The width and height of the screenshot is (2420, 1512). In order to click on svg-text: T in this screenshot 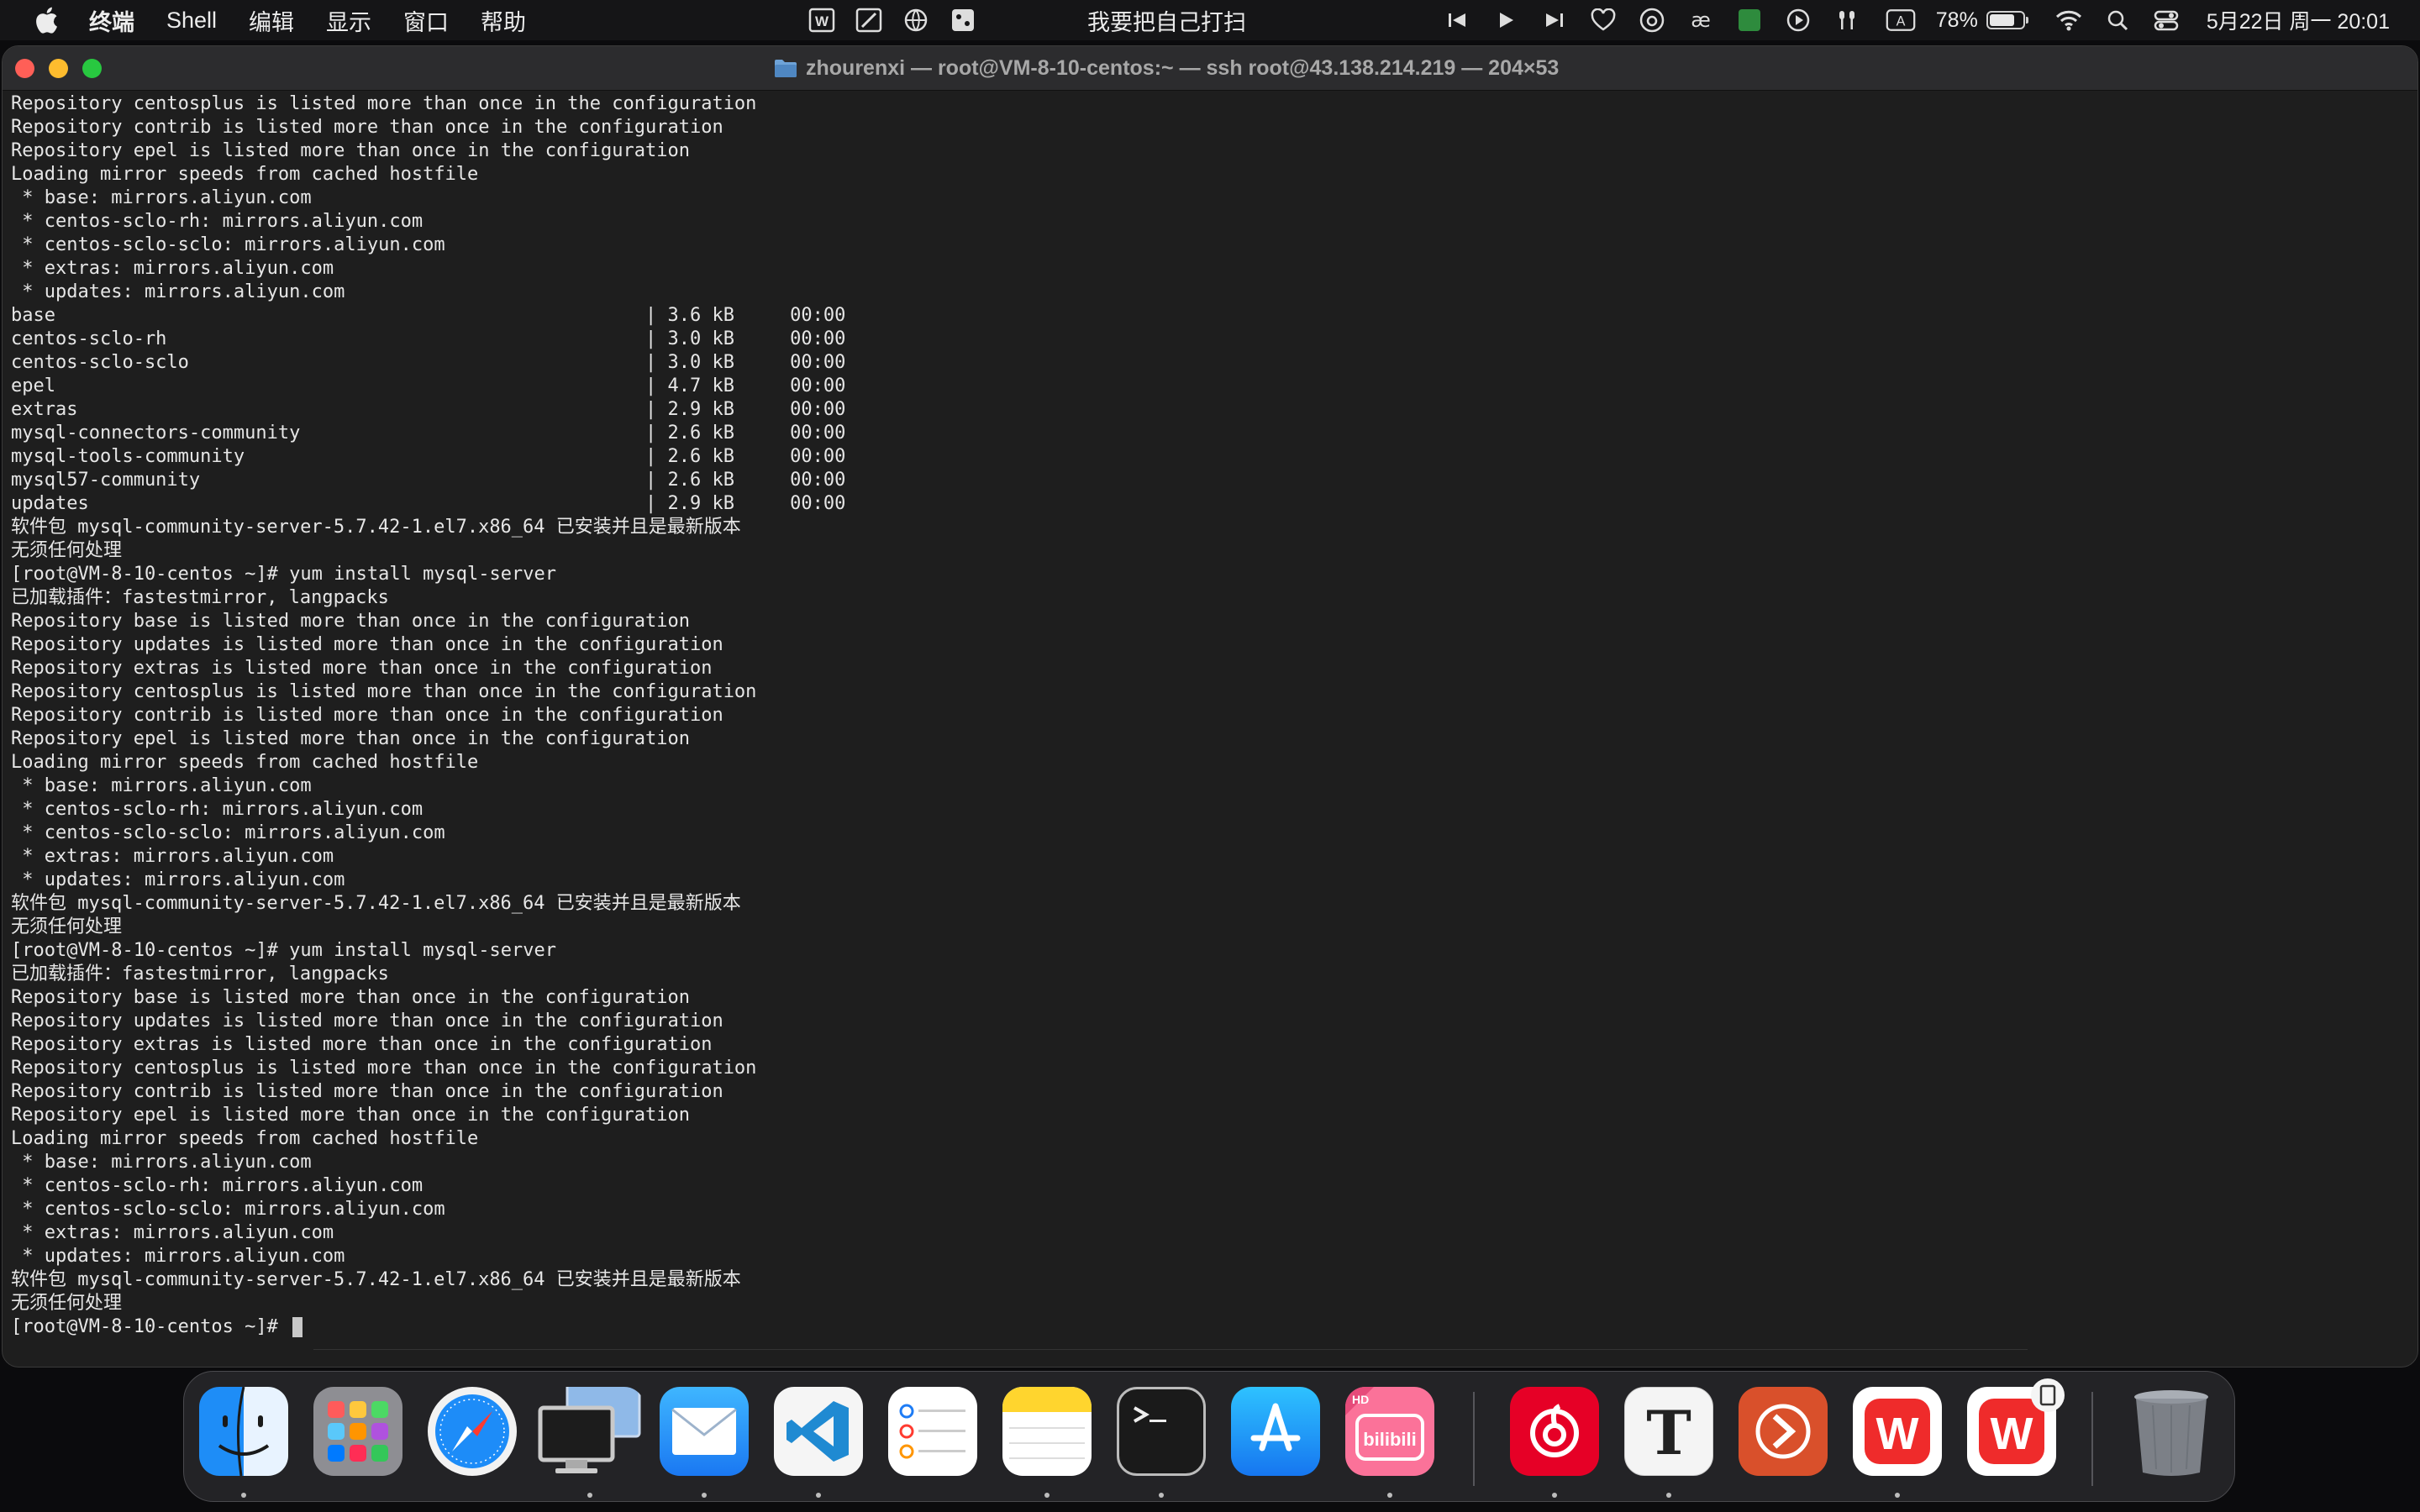, I will do `click(1668, 1432)`.